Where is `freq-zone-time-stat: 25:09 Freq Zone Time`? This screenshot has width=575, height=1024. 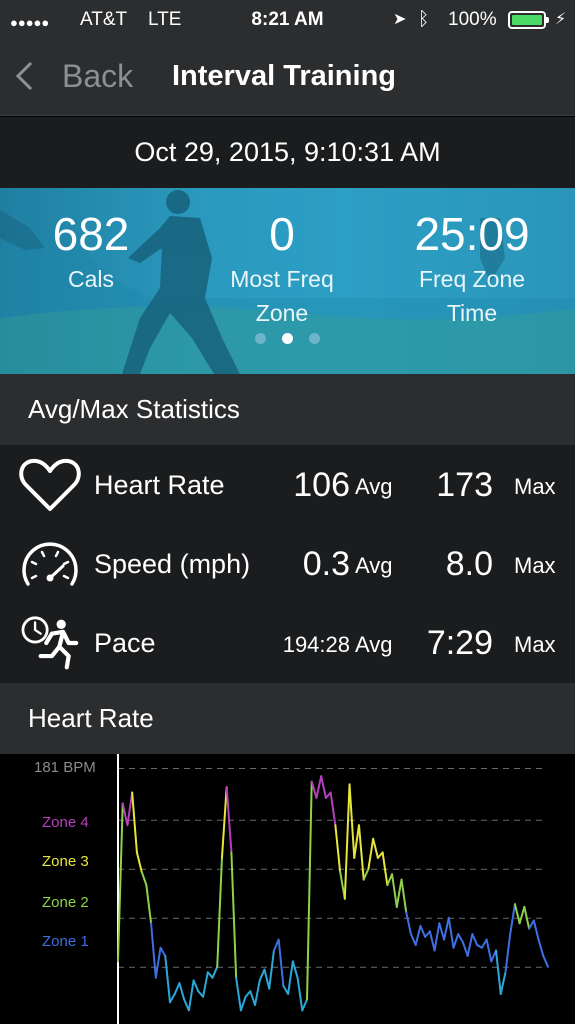
freq-zone-time-stat: 25:09 Freq Zone Time is located at coordinates (472, 268).